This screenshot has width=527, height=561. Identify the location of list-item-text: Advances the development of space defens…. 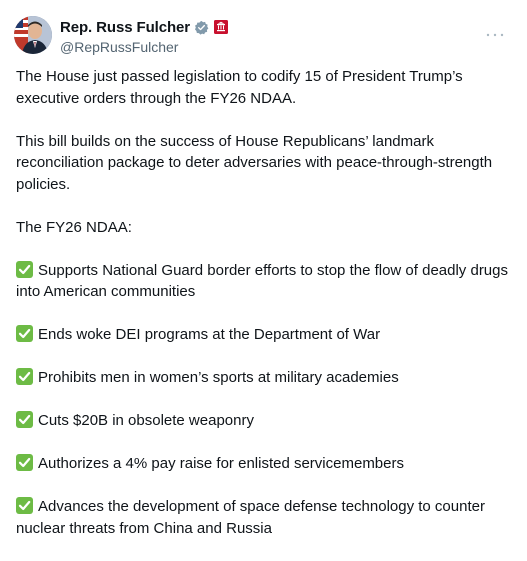
(250, 517).